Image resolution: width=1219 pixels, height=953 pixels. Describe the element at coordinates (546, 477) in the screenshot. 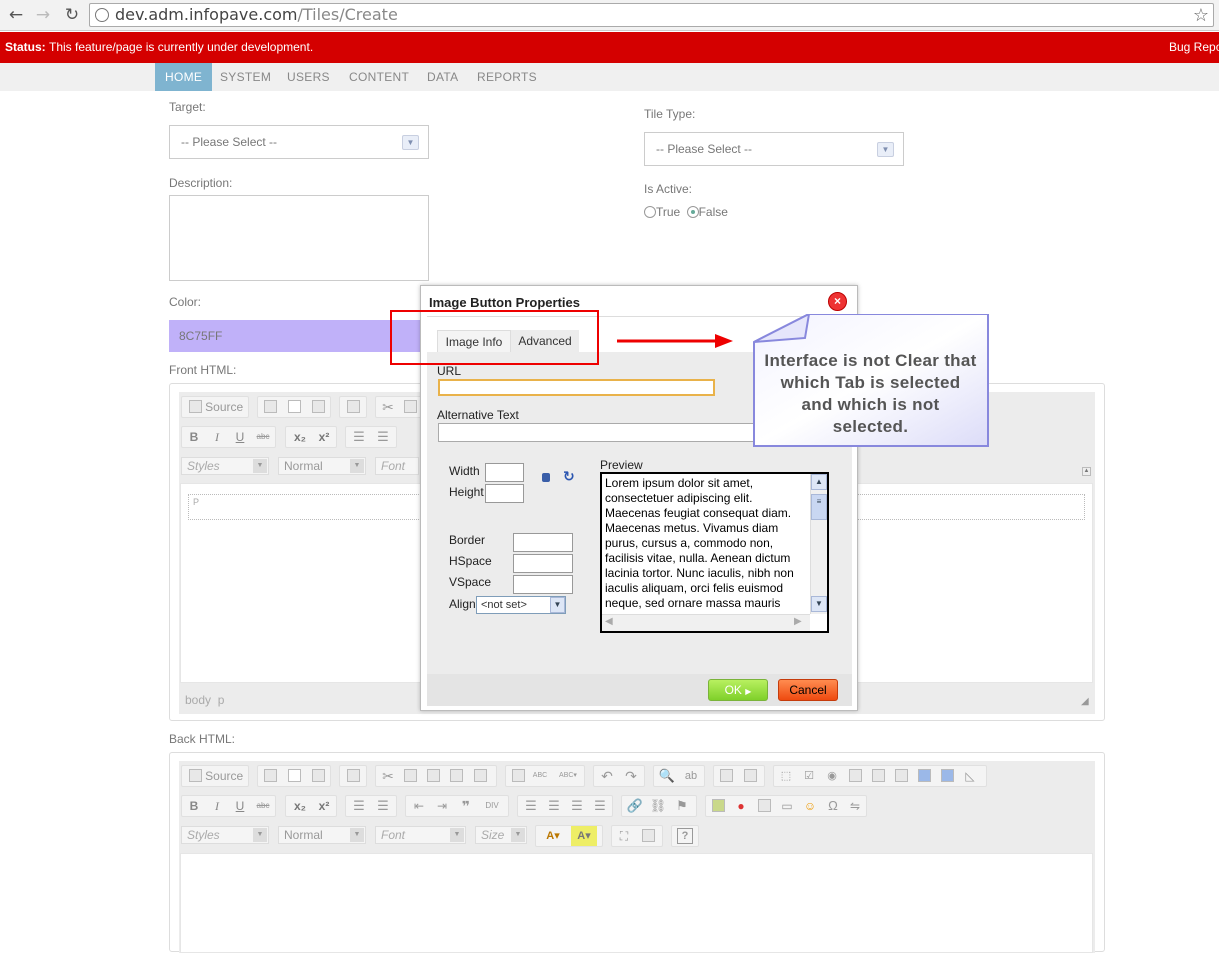

I see `lock-ratio-icon` at that location.